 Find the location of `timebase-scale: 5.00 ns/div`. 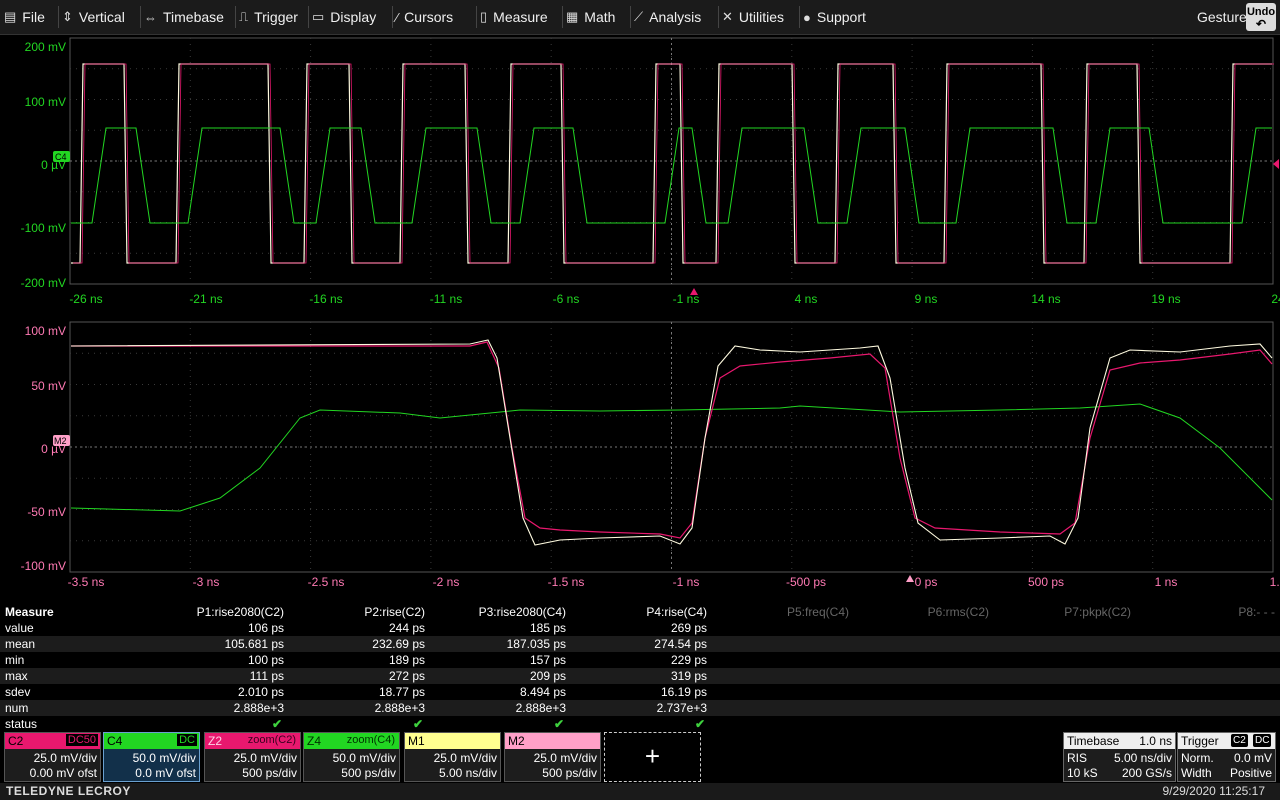

timebase-scale: 5.00 ns/div is located at coordinates (1142, 758).